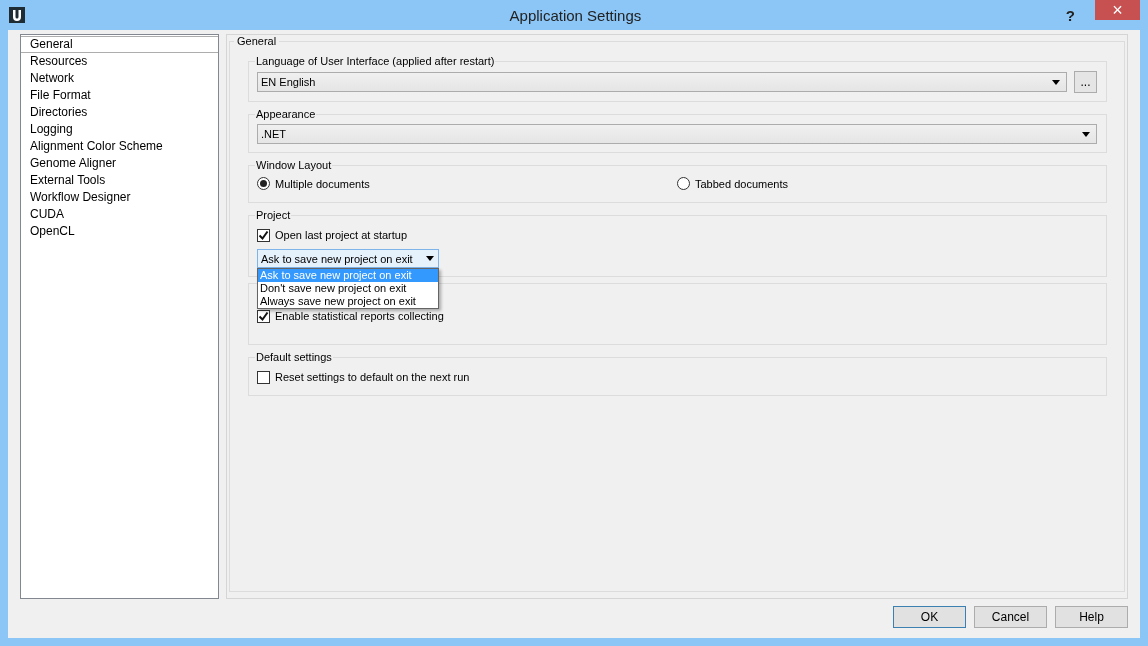 The height and width of the screenshot is (646, 1148). Describe the element at coordinates (929, 617) in the screenshot. I see `dialog-button: OK` at that location.